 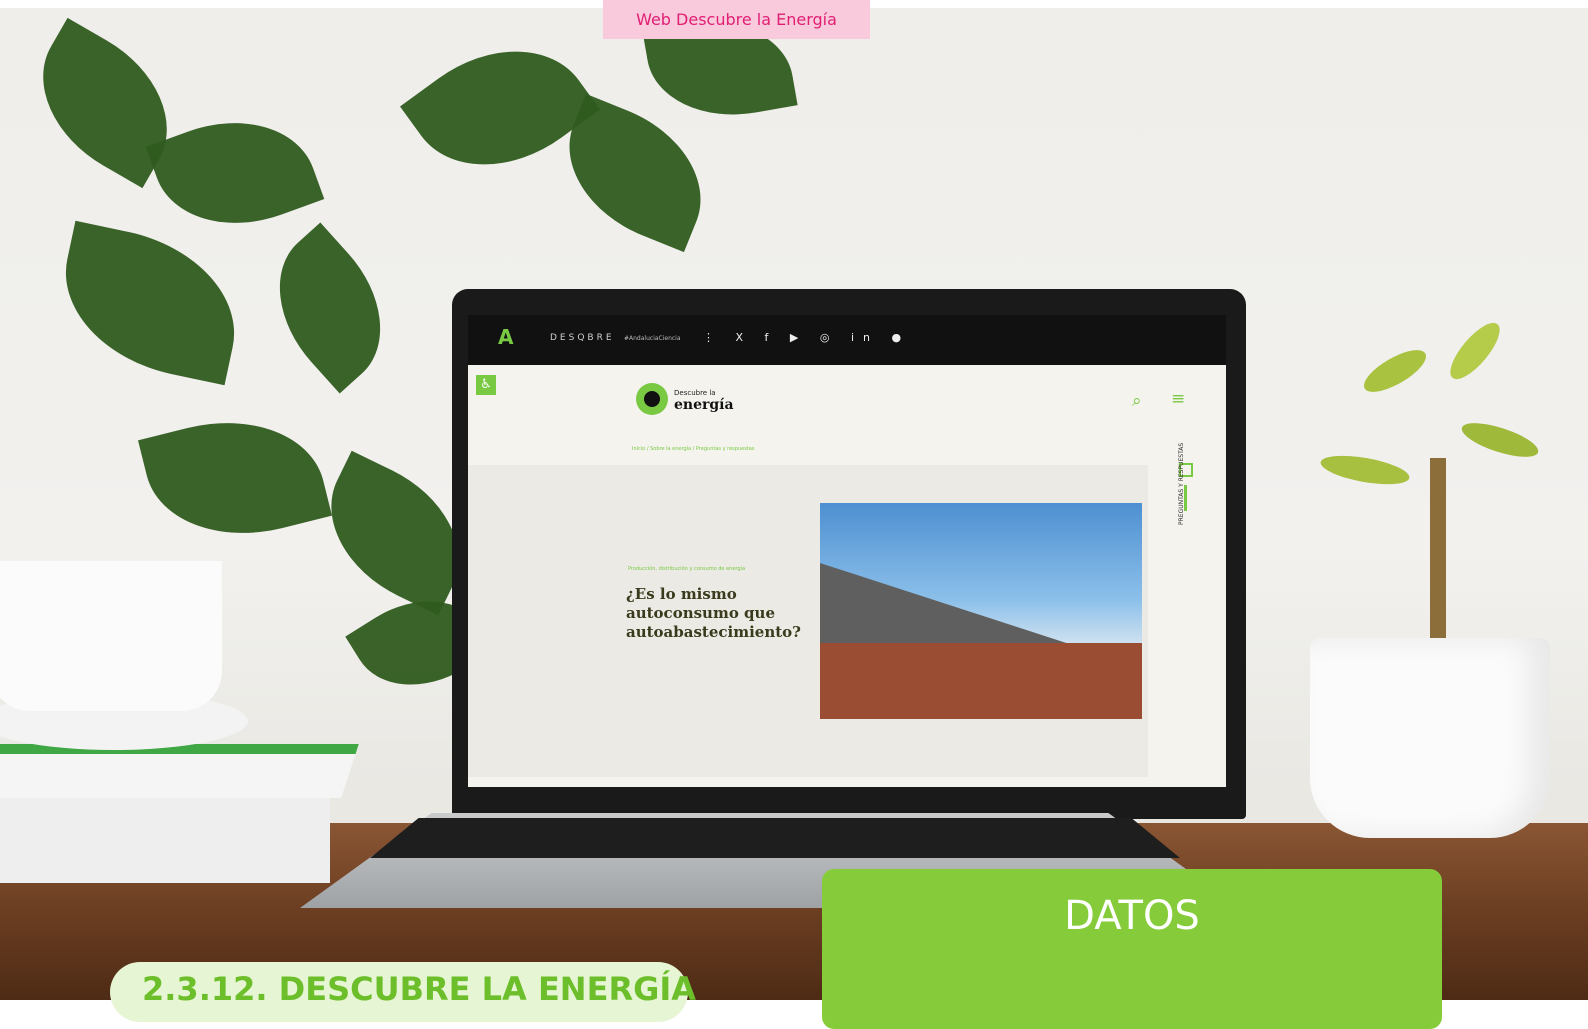 What do you see at coordinates (652, 399) in the screenshot?
I see `energy-logo-icon` at bounding box center [652, 399].